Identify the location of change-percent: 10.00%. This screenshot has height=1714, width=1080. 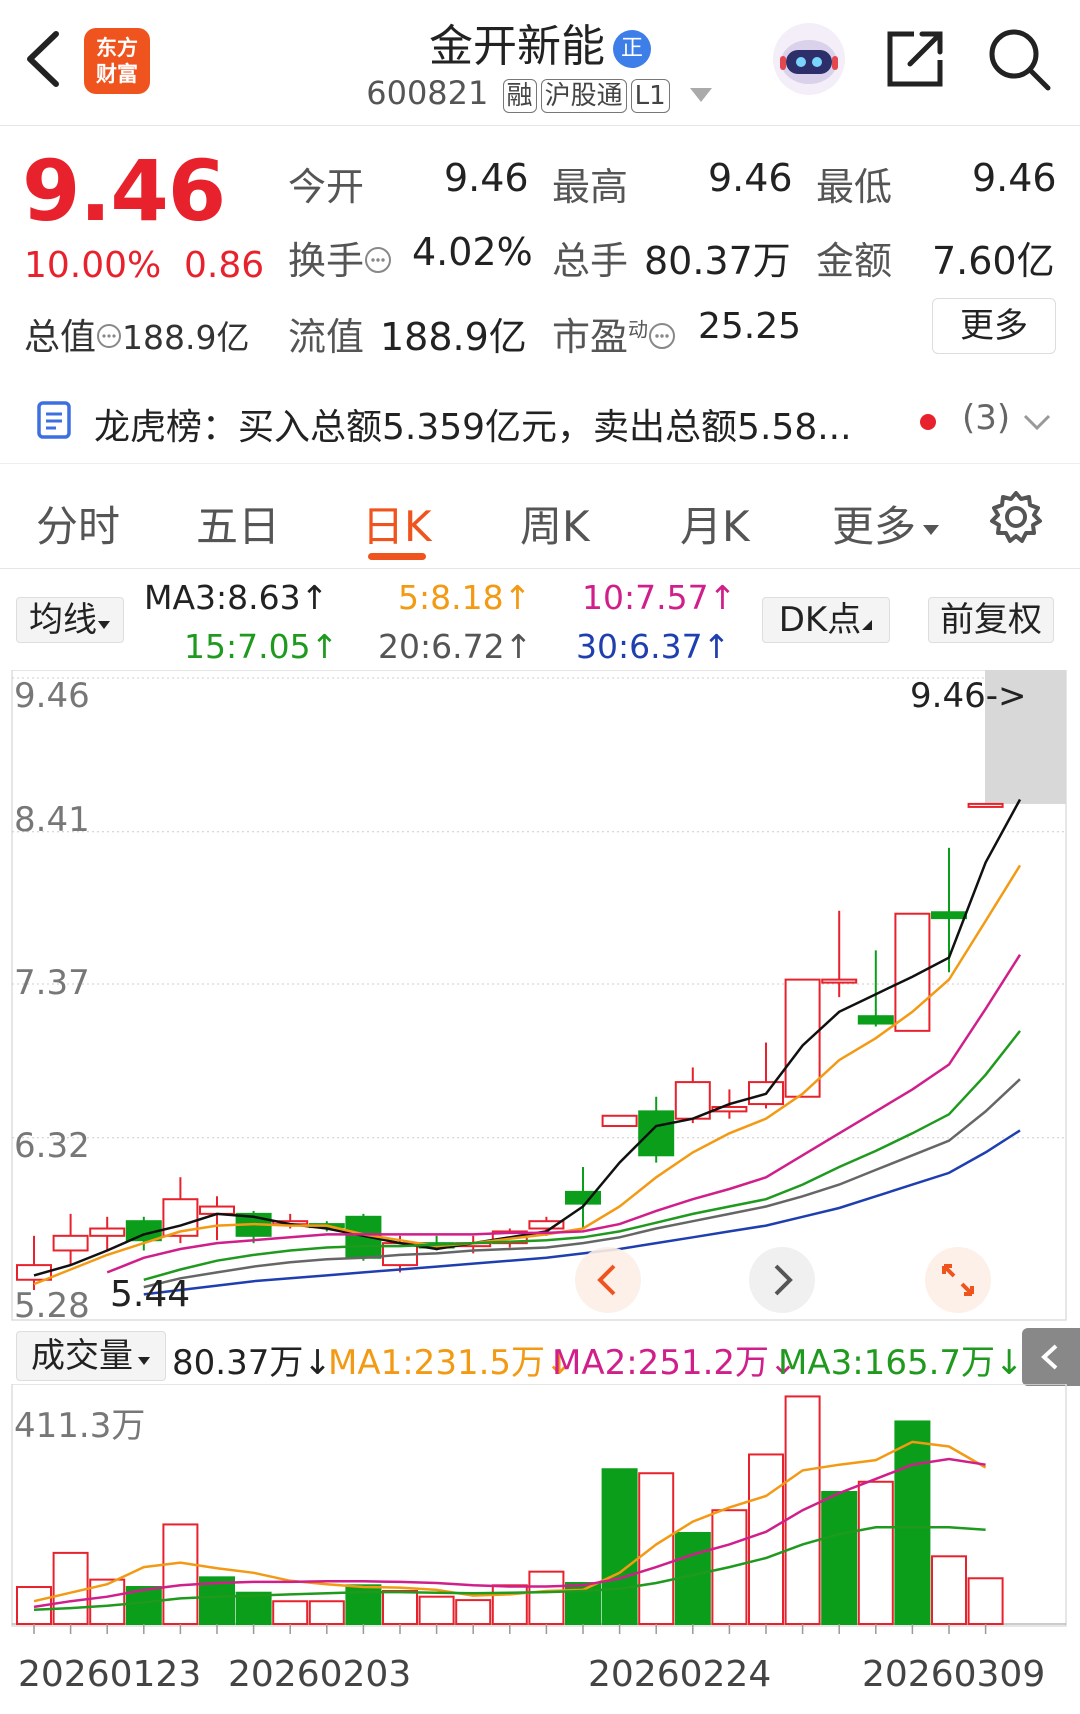
(93, 265).